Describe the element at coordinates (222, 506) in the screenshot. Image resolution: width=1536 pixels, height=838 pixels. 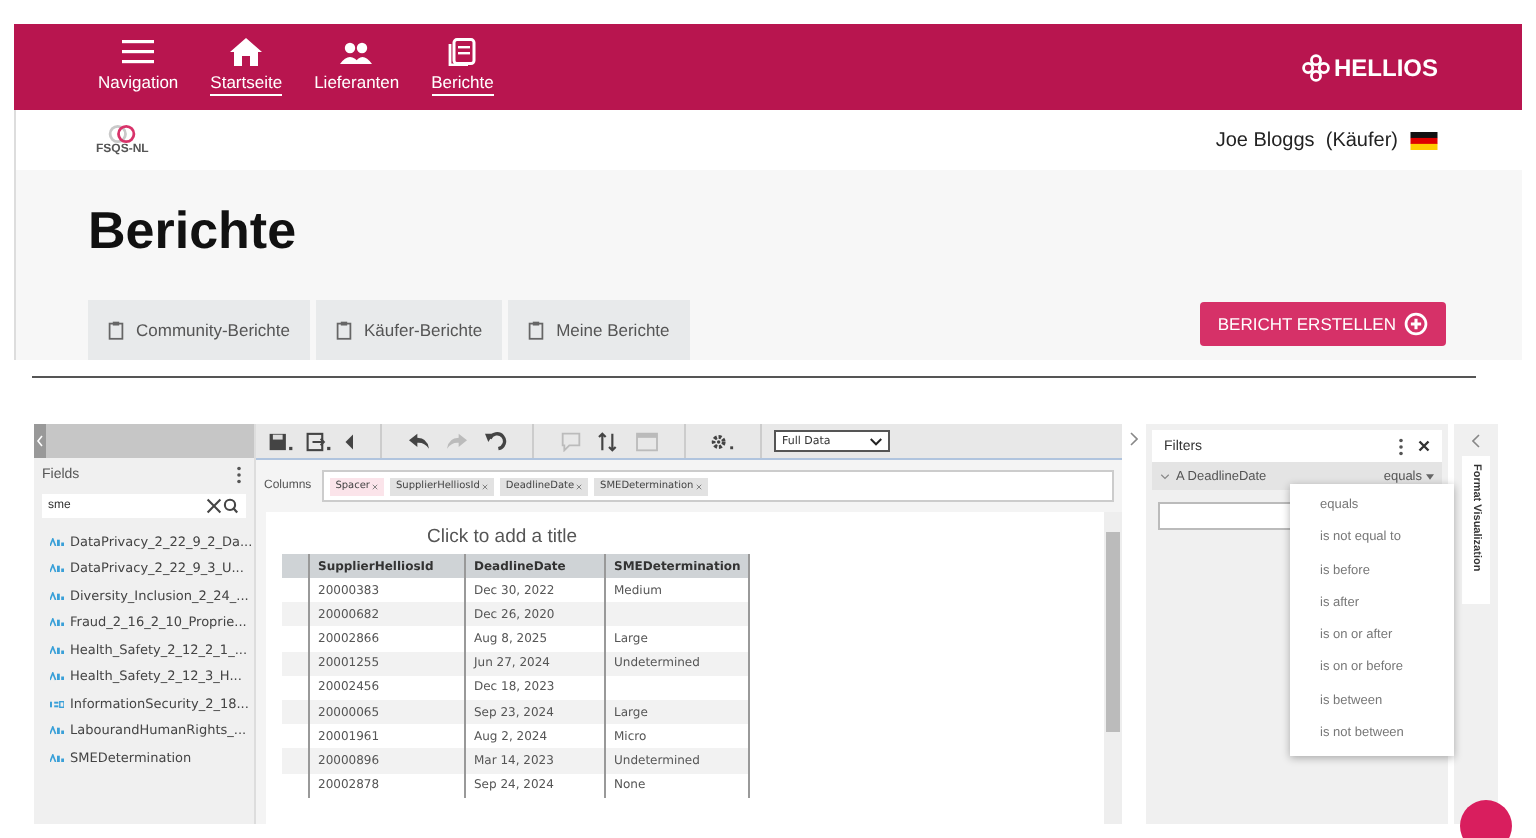
I see `clear-search-icon` at that location.